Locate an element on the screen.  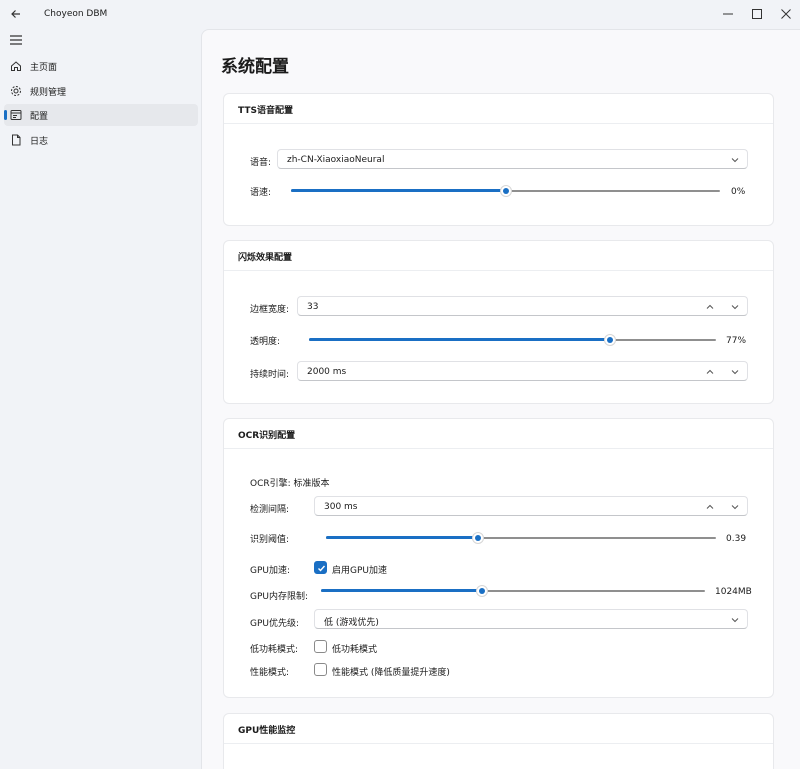
sidebar-item-home: 主页面 is located at coordinates (101, 66).